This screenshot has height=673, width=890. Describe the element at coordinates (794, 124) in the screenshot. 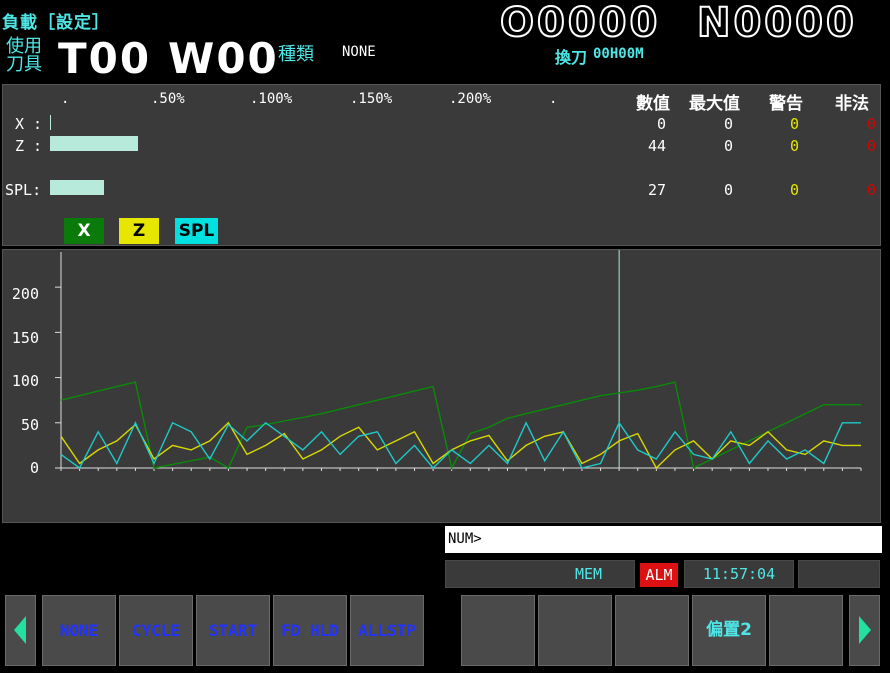

I see `warning-x: 0` at that location.